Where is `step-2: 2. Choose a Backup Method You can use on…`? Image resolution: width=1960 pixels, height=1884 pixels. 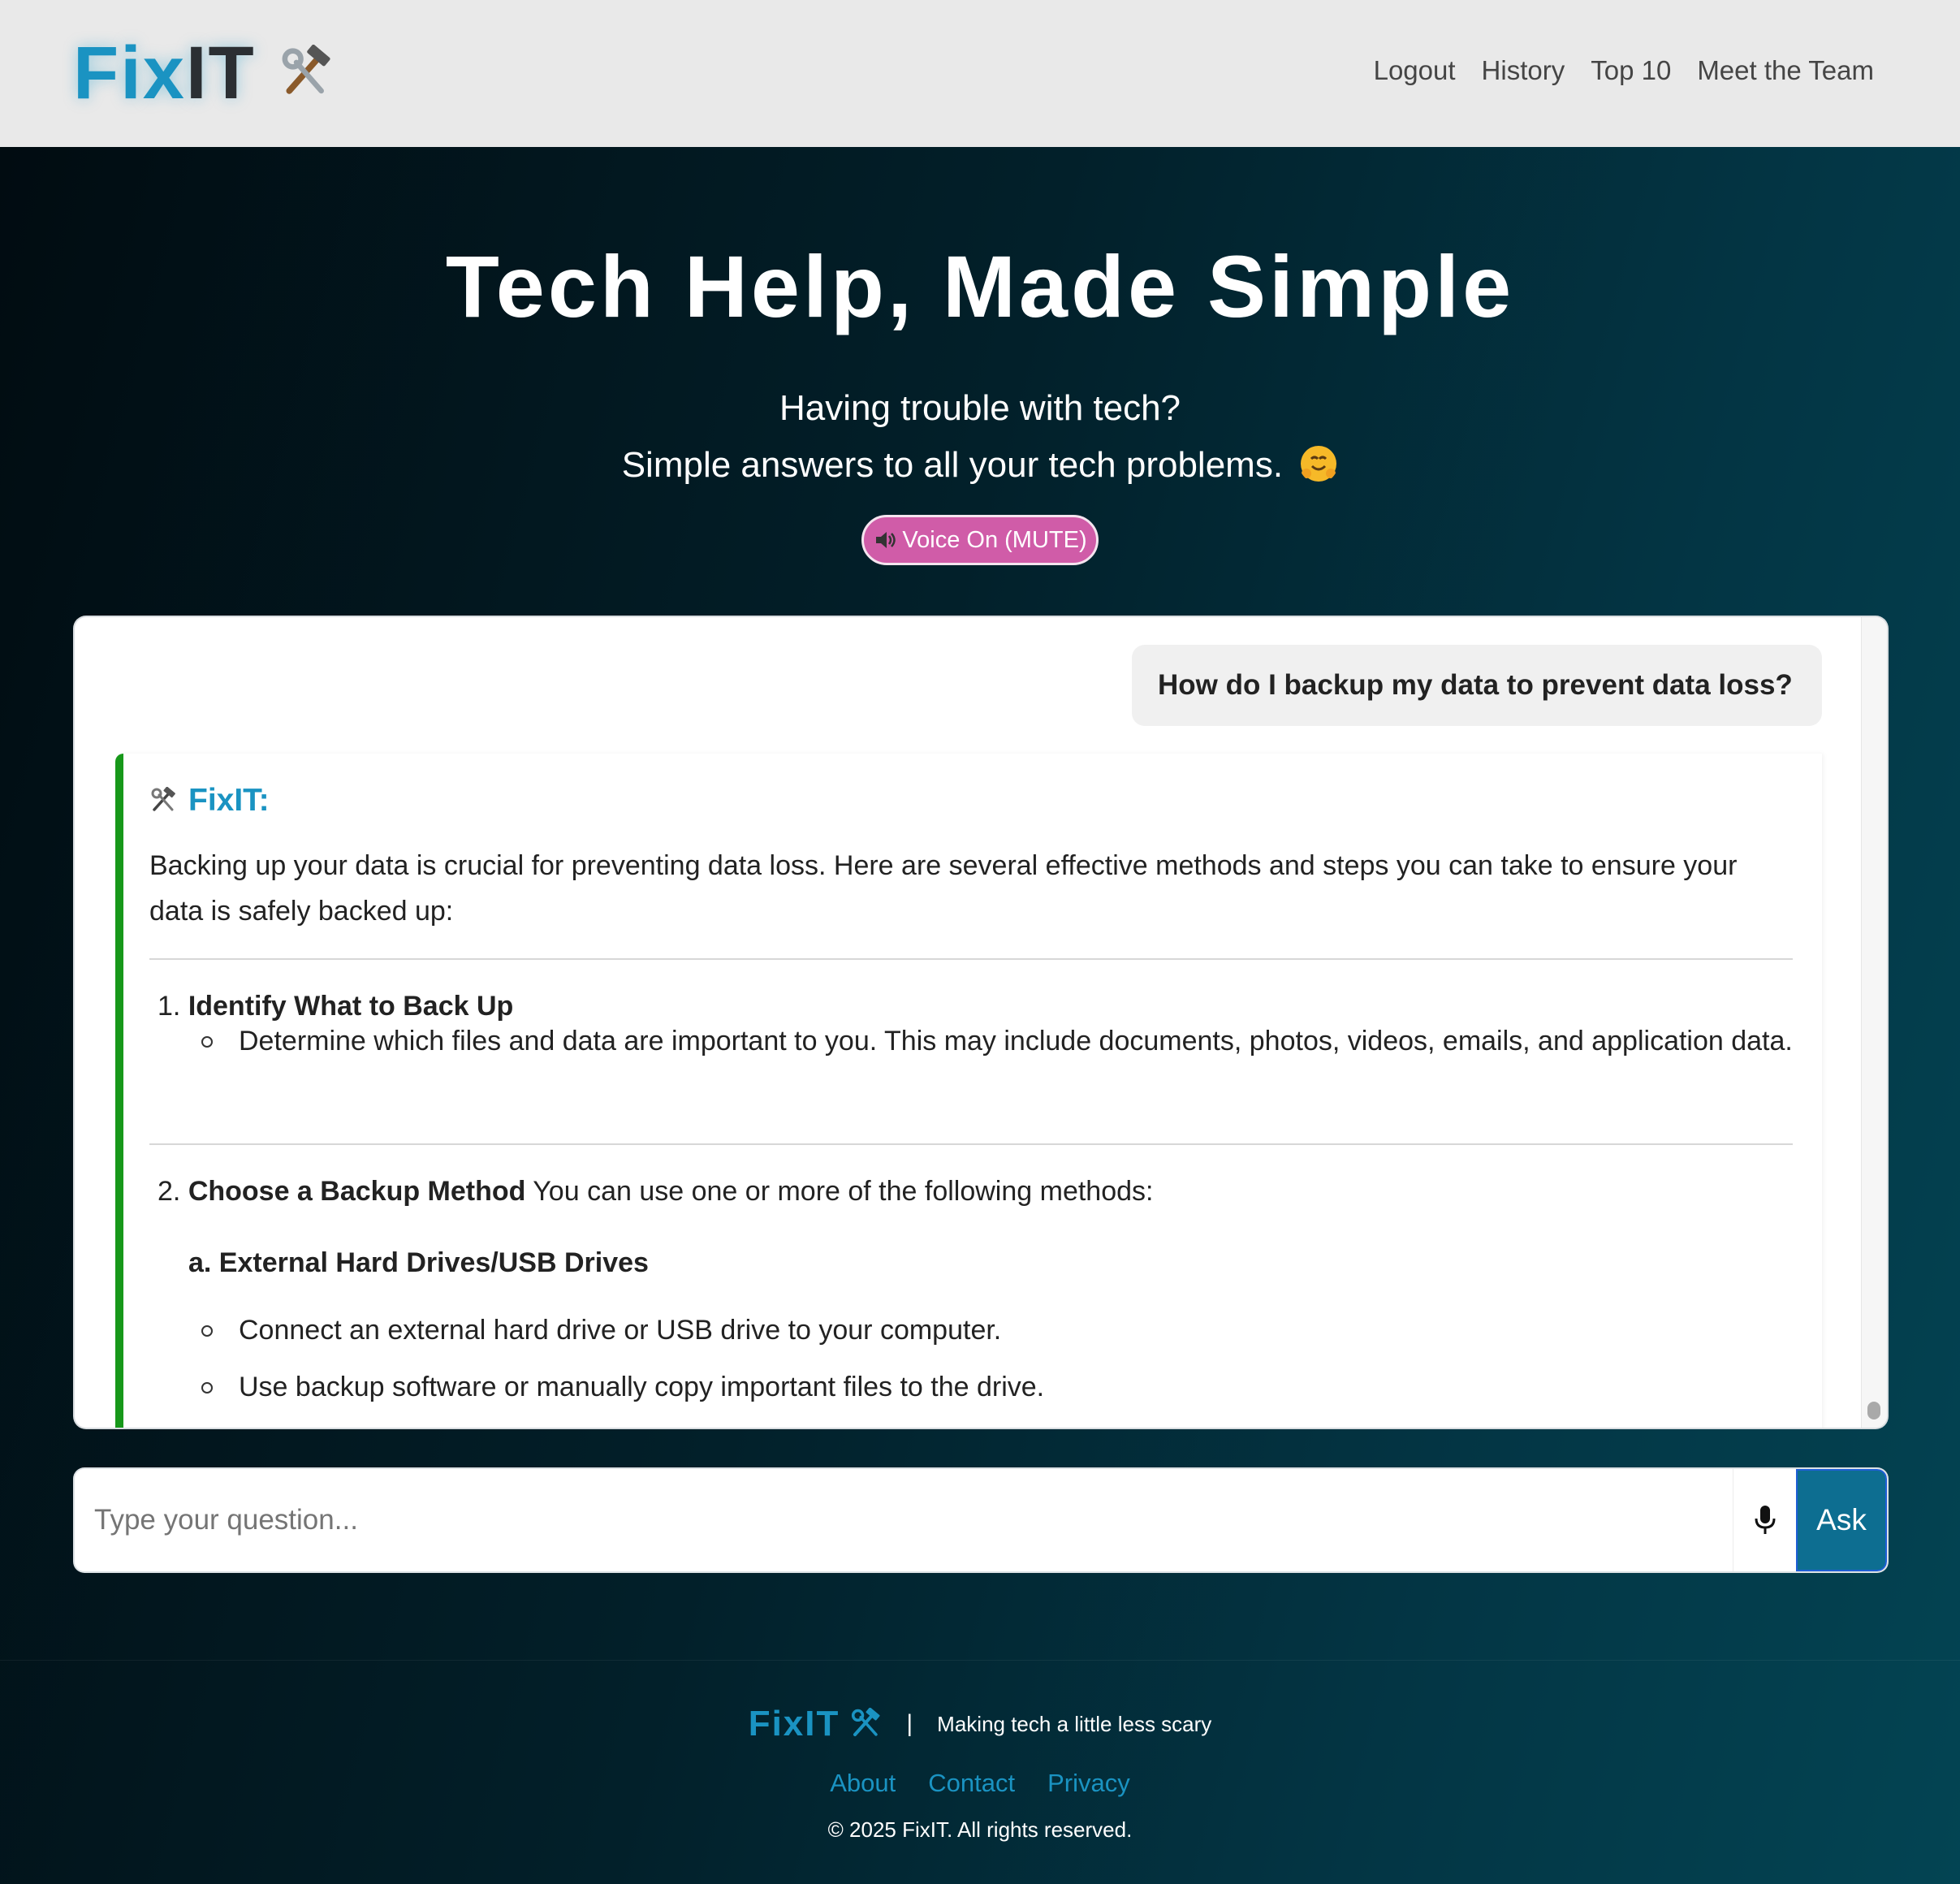
step-2: 2. Choose a Backup Method You can use on… is located at coordinates (655, 1192).